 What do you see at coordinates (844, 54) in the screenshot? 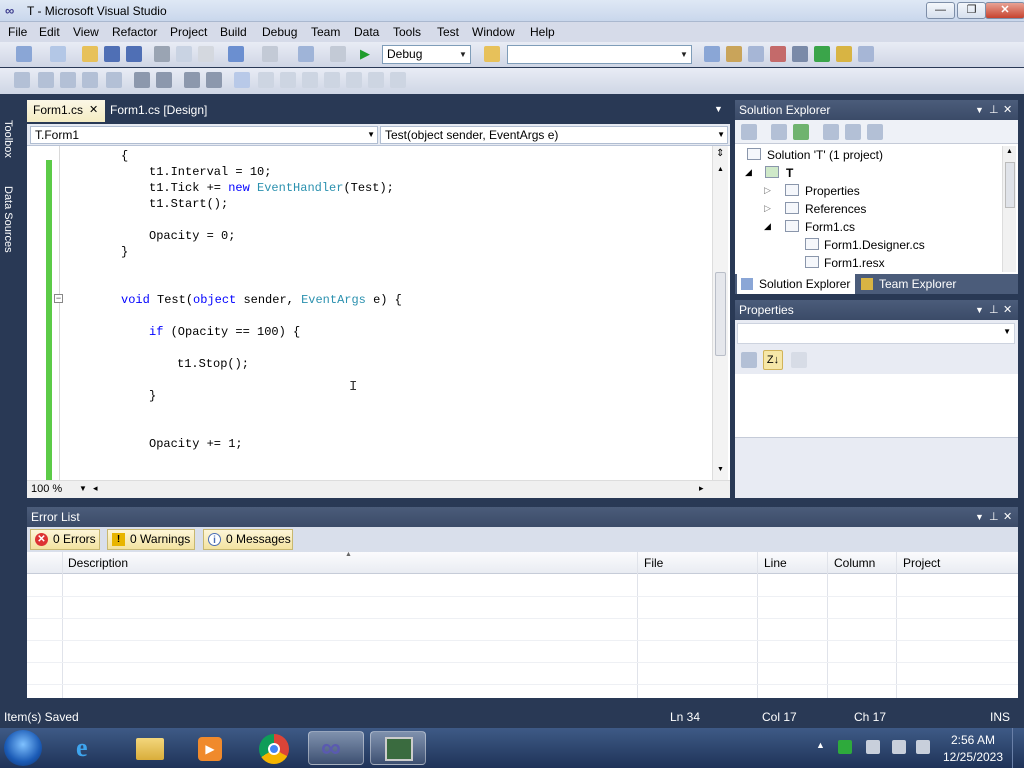
I see `team-explorer-icon` at bounding box center [844, 54].